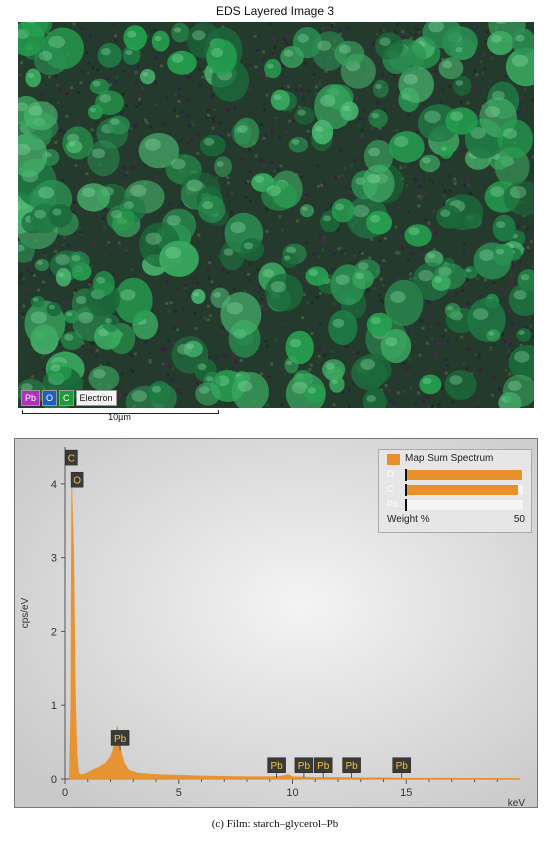 Image resolution: width=550 pixels, height=845 pixels. What do you see at coordinates (391, 474) in the screenshot?
I see `weight-bar-label: O` at bounding box center [391, 474].